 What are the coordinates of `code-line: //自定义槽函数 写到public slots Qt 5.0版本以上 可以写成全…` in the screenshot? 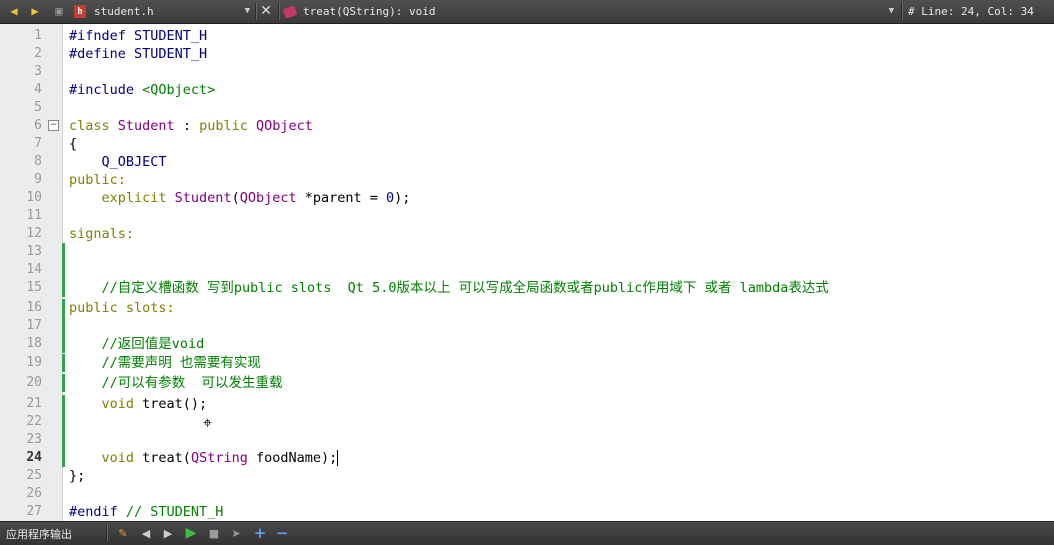 It's located at (527, 288).